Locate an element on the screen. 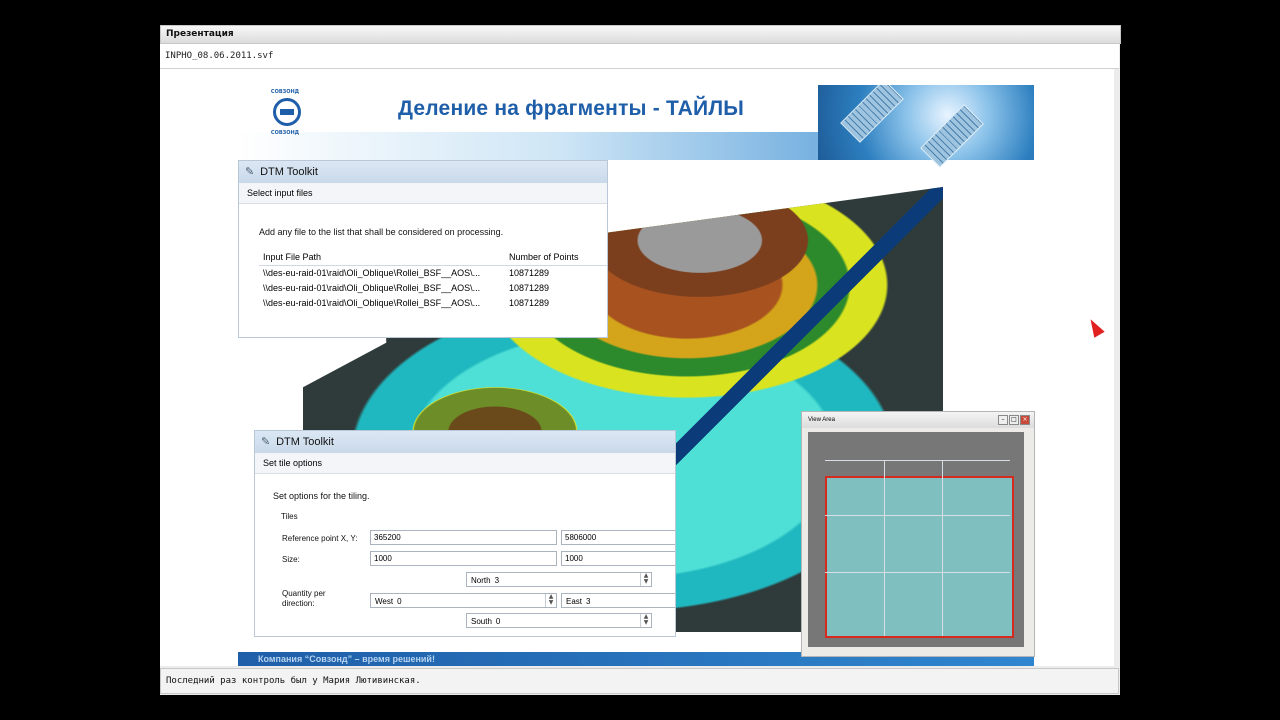 This screenshot has width=1280, height=720. column-header-points: Number of Points is located at coordinates (558, 257).